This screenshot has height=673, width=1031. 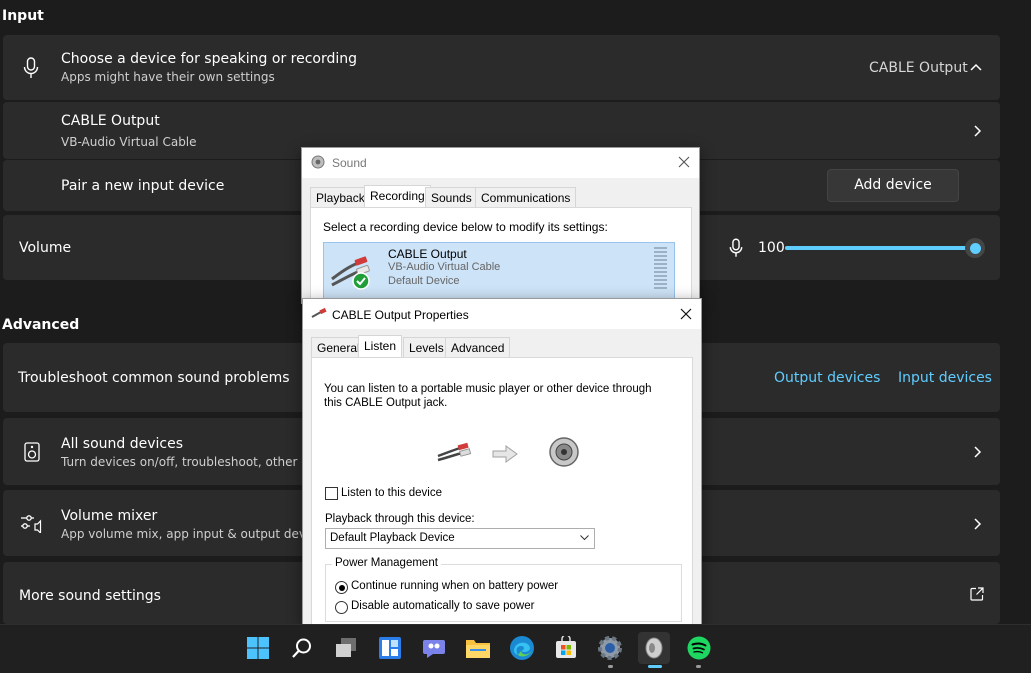 I want to click on power-management-title: Power Management, so click(x=386, y=563).